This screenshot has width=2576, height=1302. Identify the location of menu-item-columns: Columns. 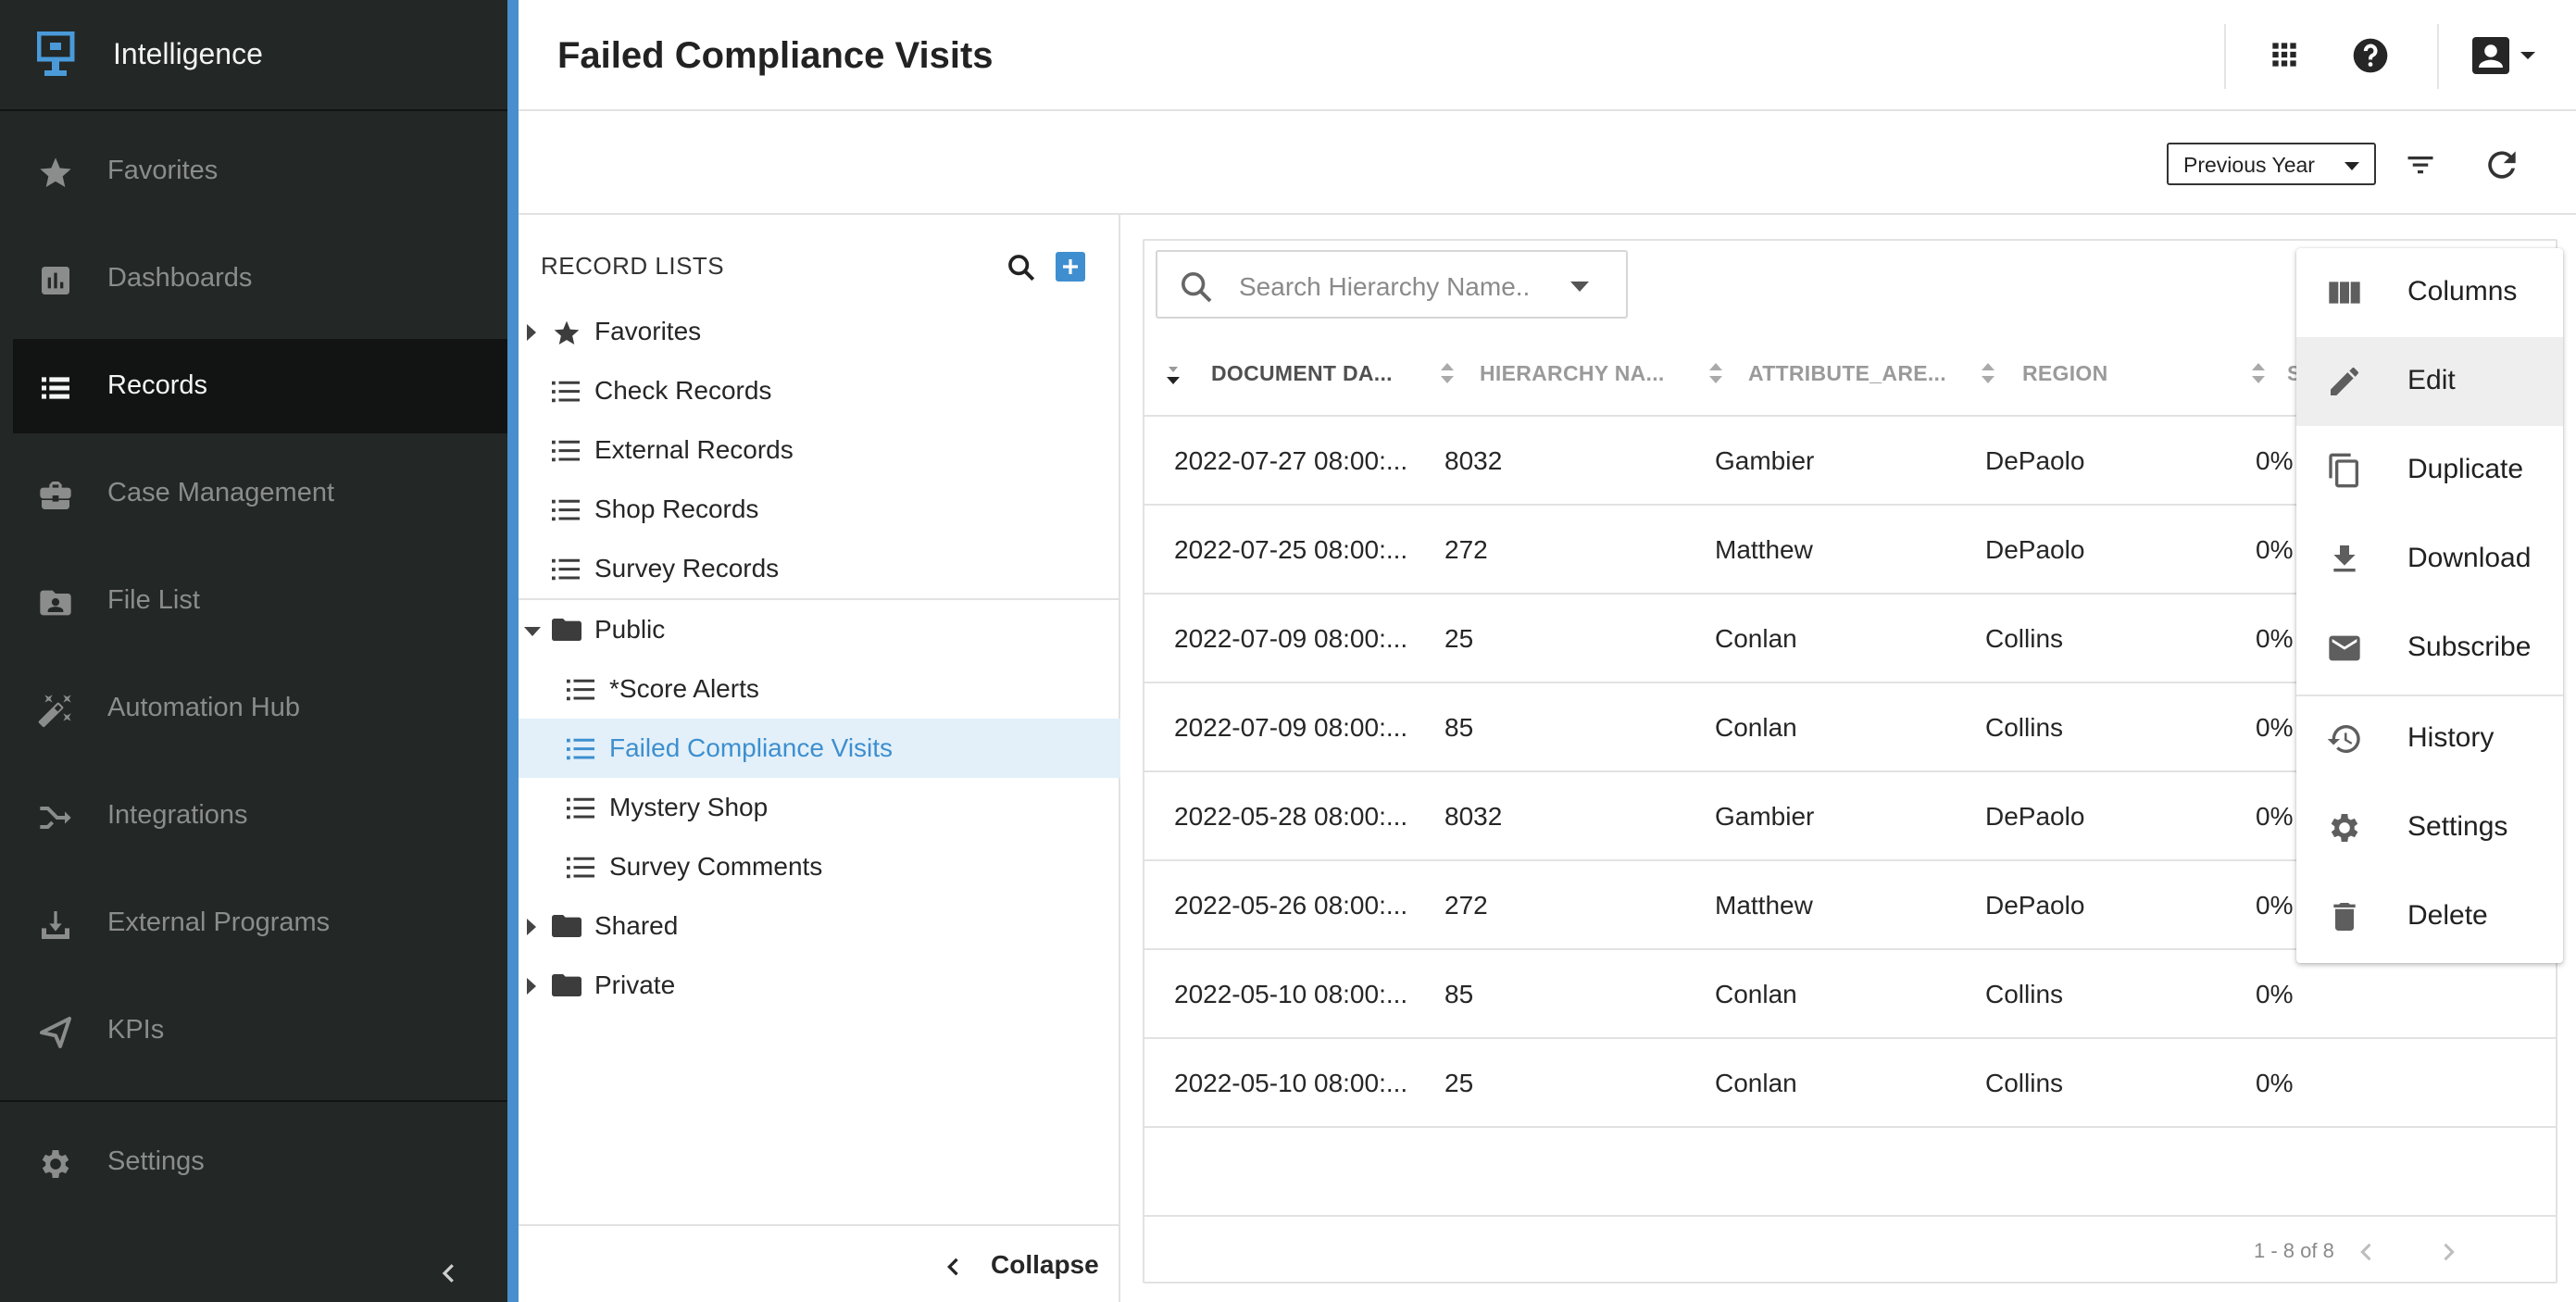
(2429, 292).